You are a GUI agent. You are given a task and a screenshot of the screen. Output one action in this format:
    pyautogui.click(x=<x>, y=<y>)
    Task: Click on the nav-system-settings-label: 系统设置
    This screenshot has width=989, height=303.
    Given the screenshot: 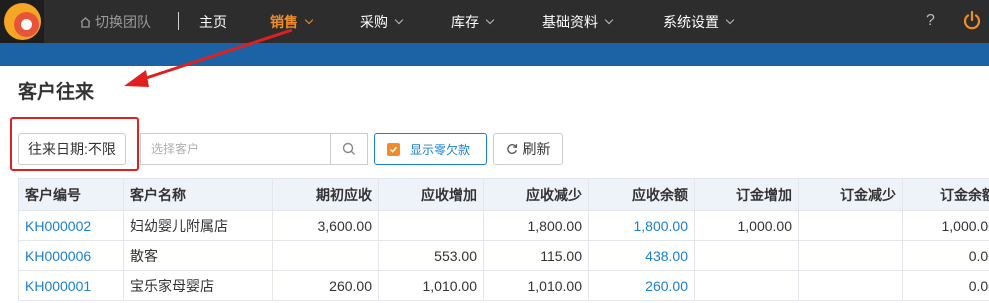 What is the action you would take?
    pyautogui.click(x=691, y=22)
    